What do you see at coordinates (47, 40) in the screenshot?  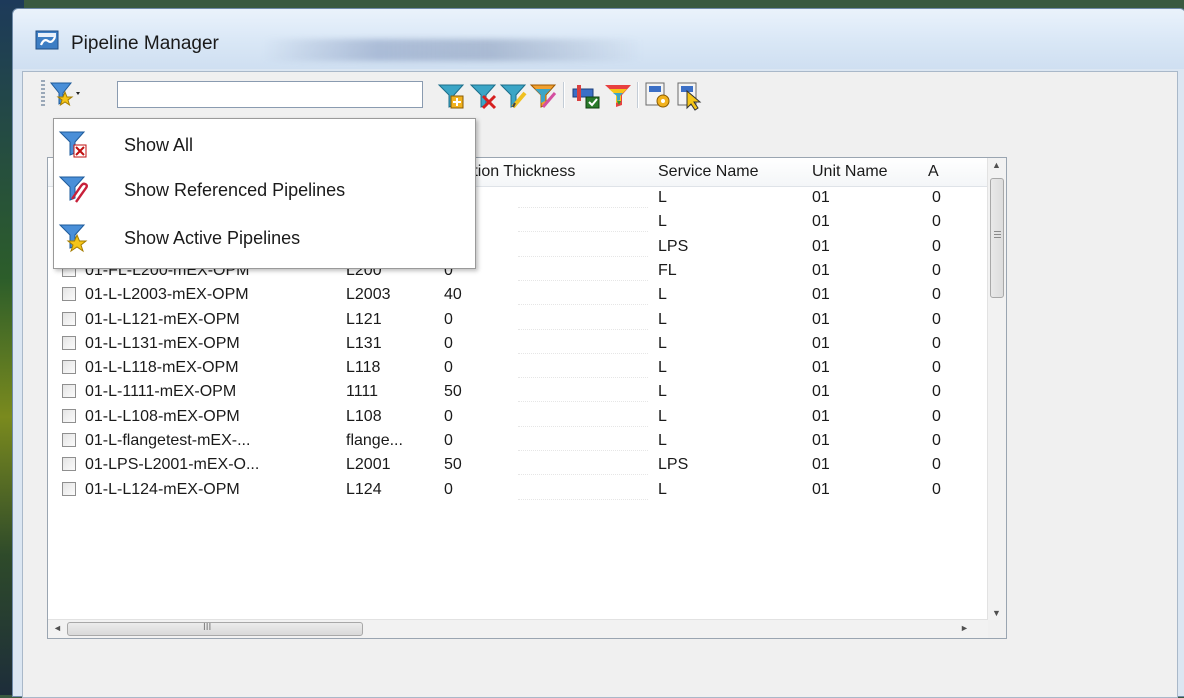 I see `app-icon` at bounding box center [47, 40].